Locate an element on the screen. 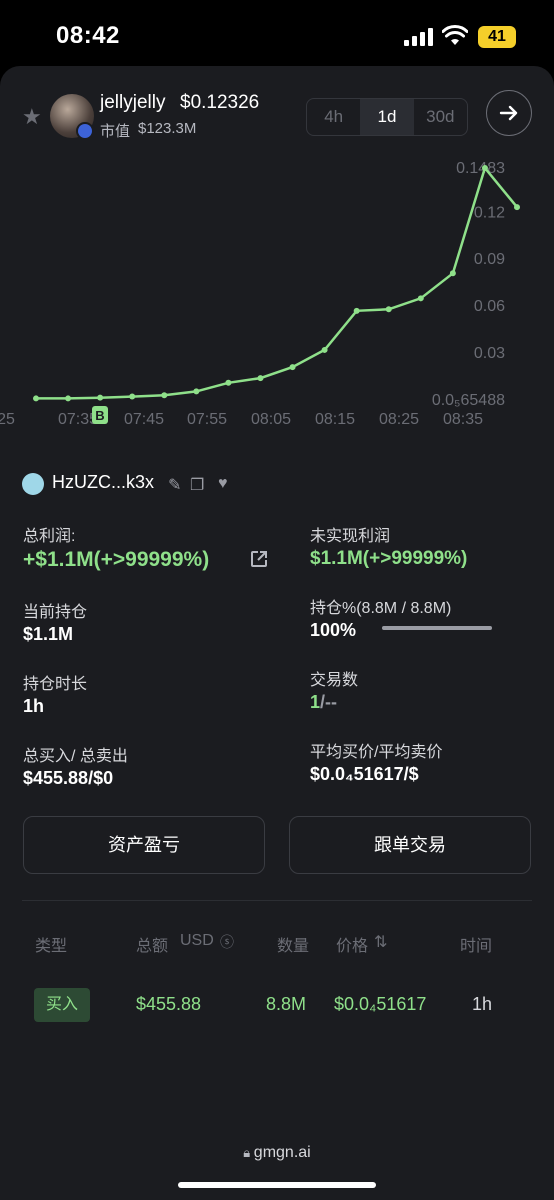 This screenshot has width=554, height=1200. arrow-right-icon is located at coordinates (508, 113).